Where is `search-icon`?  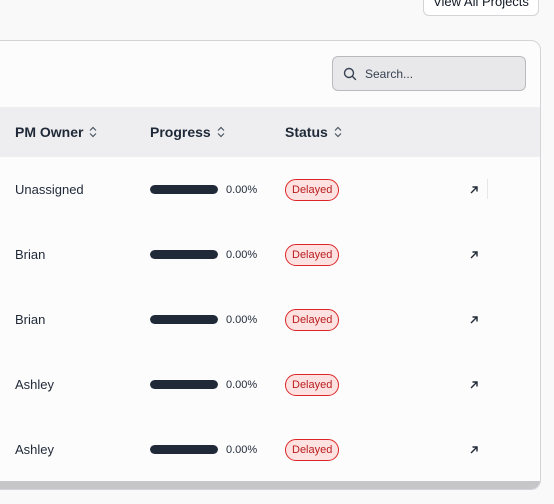
search-icon is located at coordinates (350, 74).